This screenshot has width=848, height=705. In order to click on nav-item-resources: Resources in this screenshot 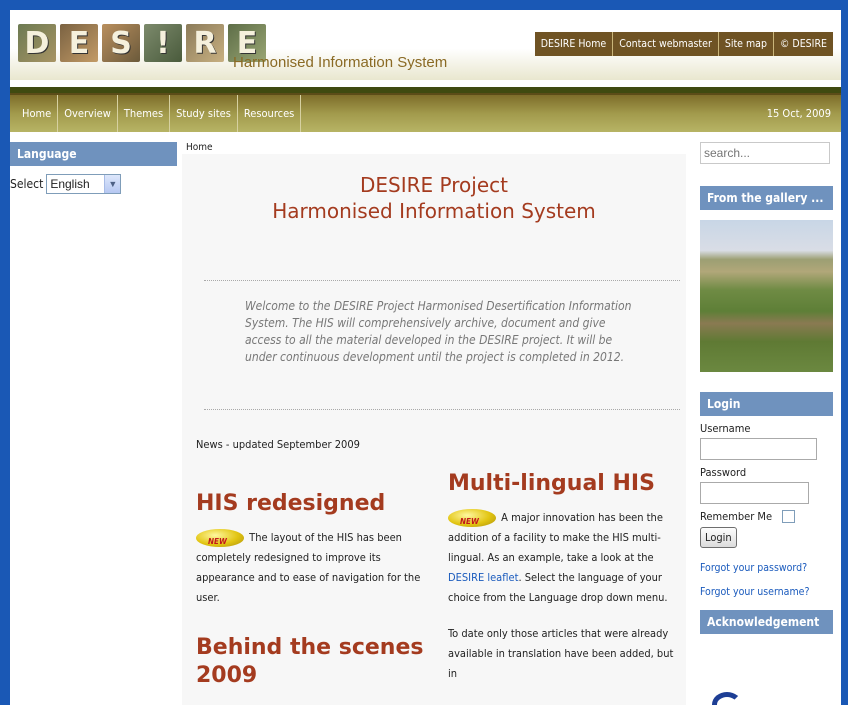, I will do `click(270, 113)`.